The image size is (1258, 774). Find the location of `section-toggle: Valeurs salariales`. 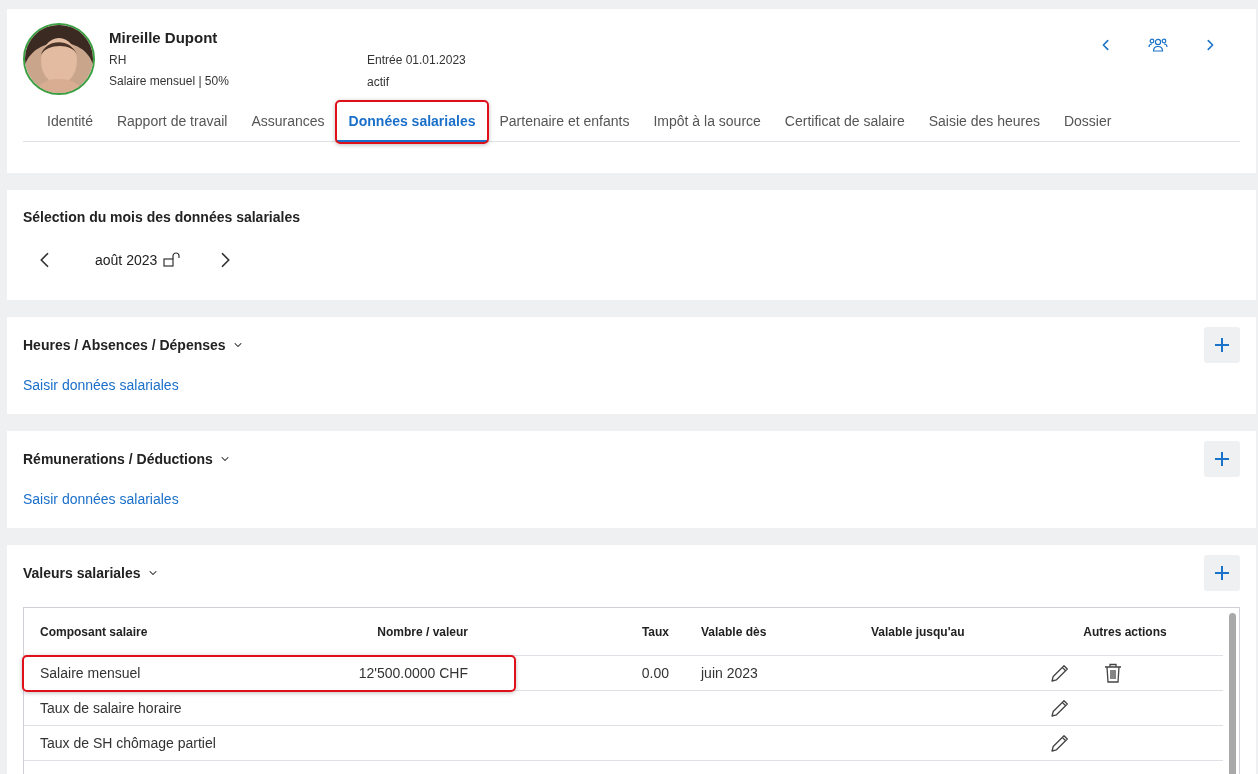

section-toggle: Valeurs salariales is located at coordinates (91, 573).